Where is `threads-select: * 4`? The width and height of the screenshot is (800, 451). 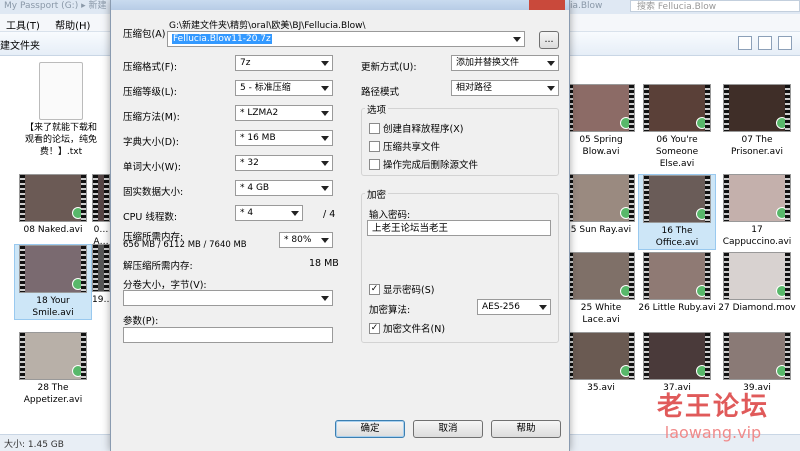 threads-select: * 4 is located at coordinates (269, 213).